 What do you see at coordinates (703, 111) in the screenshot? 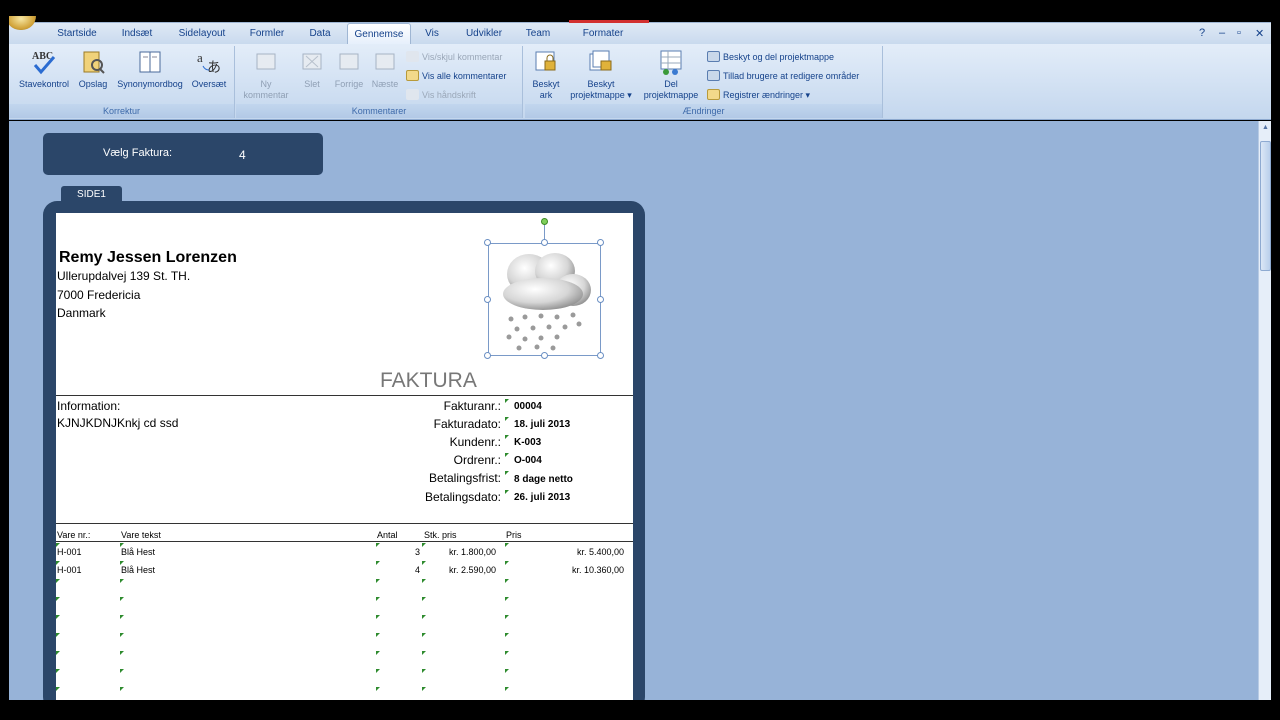
I see `group-aendringer-label: Ændringer` at bounding box center [703, 111].